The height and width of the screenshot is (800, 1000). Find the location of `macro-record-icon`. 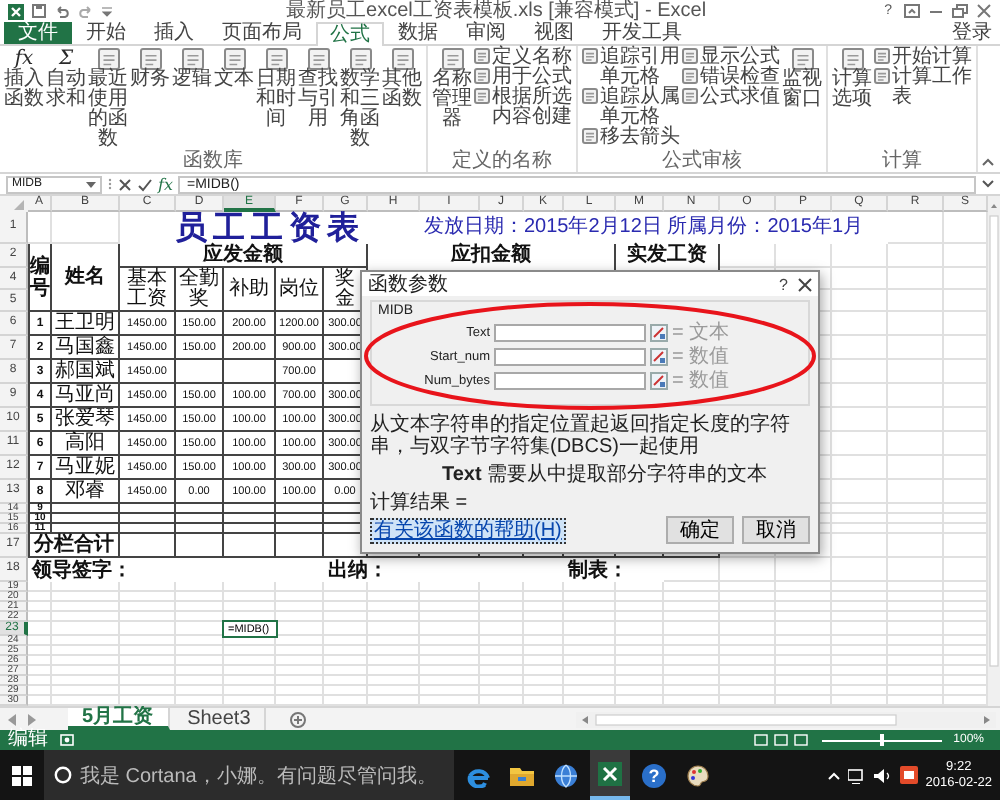

macro-record-icon is located at coordinates (67, 740).